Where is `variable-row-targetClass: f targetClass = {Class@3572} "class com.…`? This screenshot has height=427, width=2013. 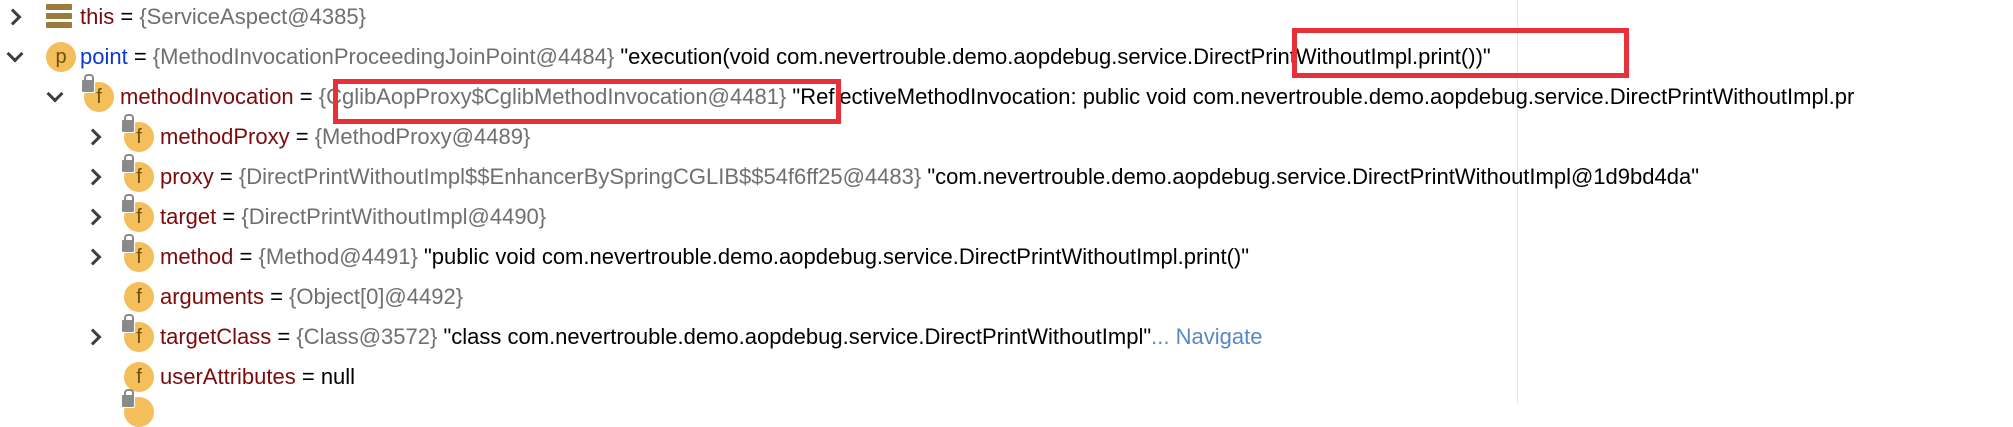
variable-row-targetClass: f targetClass = {Class@3572} "class com.… is located at coordinates (1006, 335).